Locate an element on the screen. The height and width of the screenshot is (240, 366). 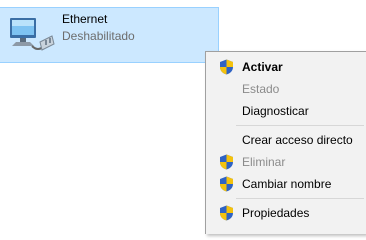
adapter-status: Deshabilitado is located at coordinates (98, 36).